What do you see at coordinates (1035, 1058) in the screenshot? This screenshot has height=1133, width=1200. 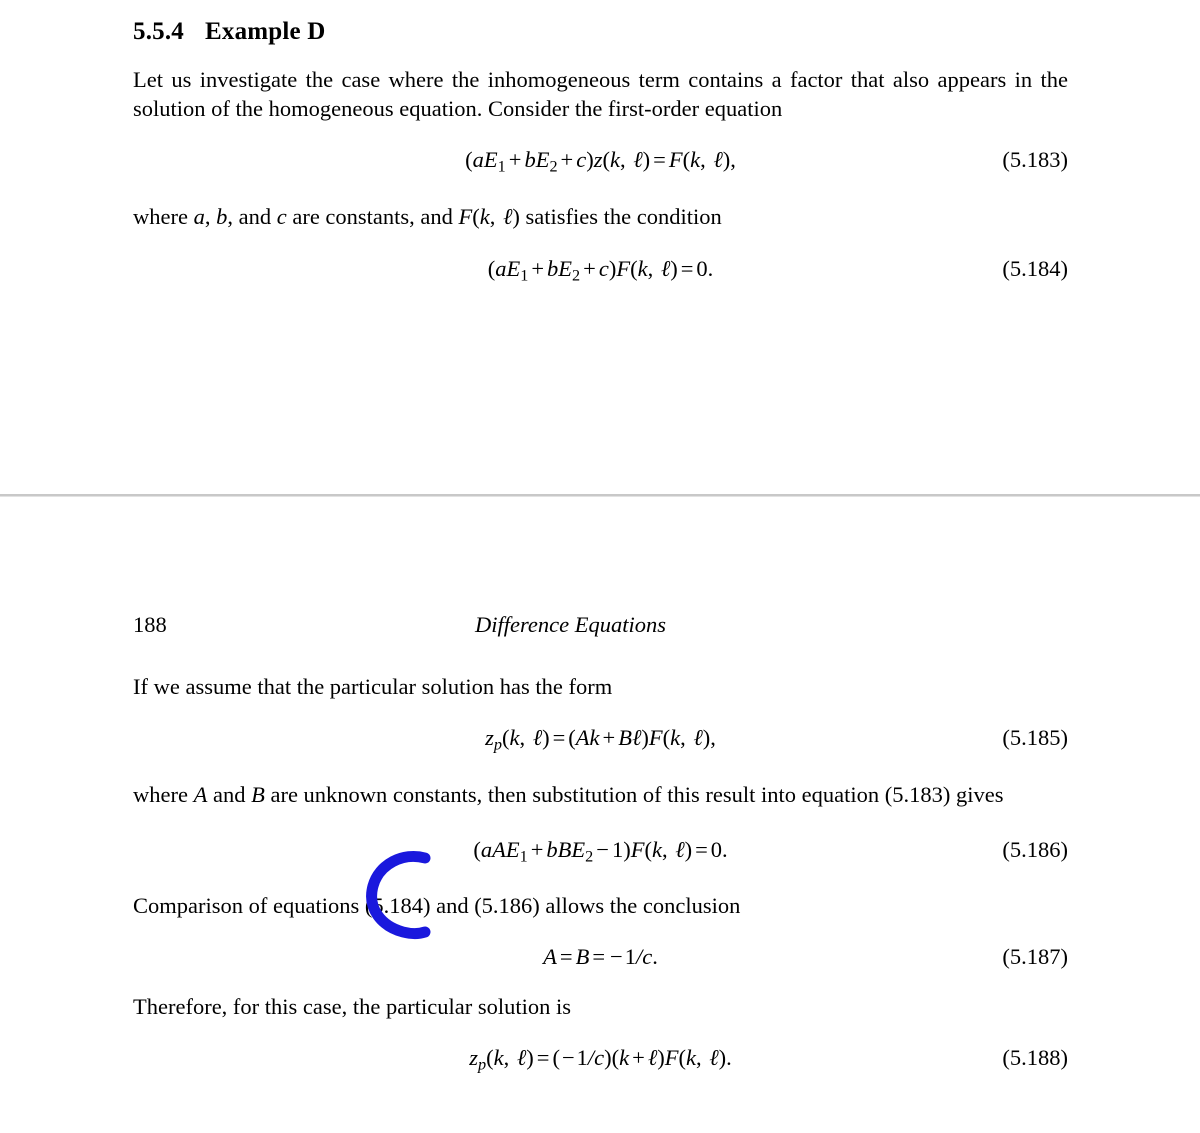 I see `equation-number-5-188: (5.188)` at bounding box center [1035, 1058].